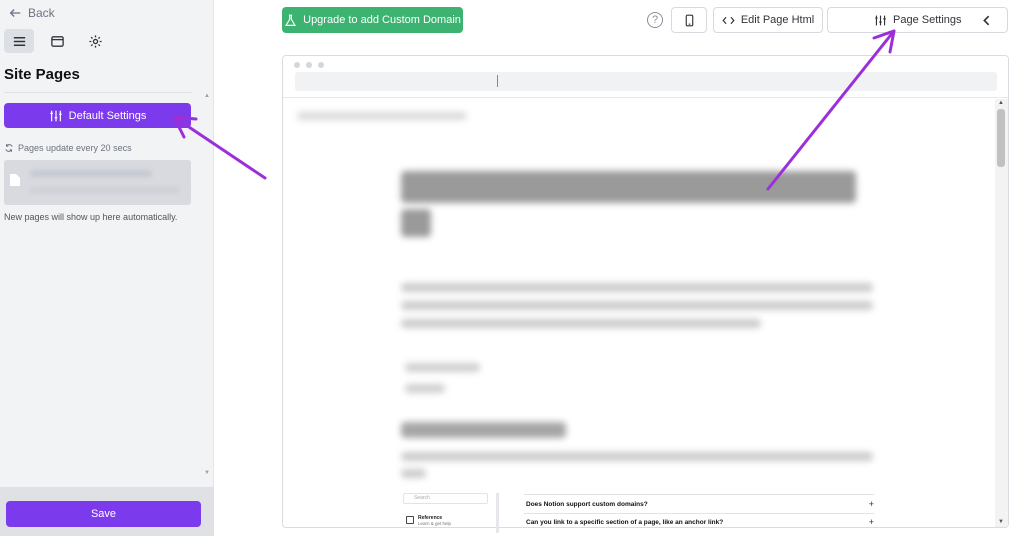 This screenshot has height=536, width=1024. I want to click on default-settings-button: Default Settings, so click(97, 115).